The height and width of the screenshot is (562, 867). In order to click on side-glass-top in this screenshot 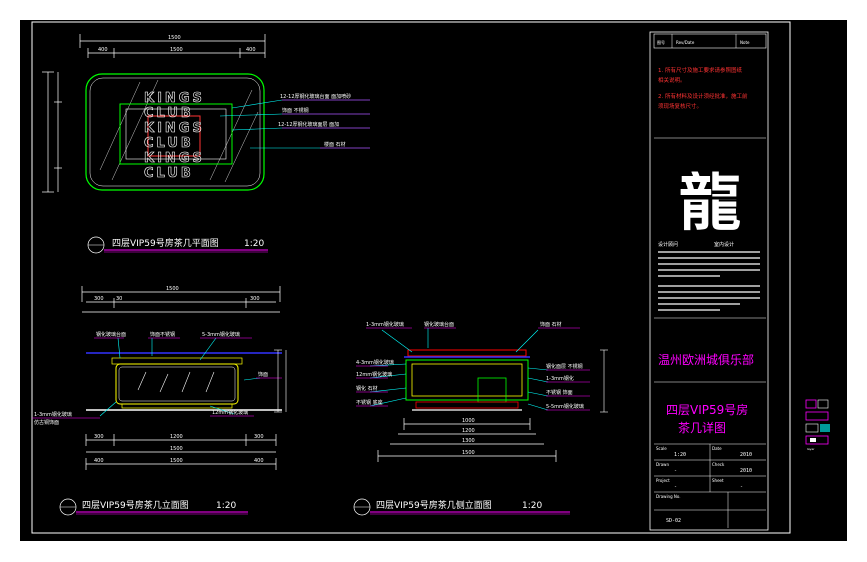, I will do `click(467, 353)`.